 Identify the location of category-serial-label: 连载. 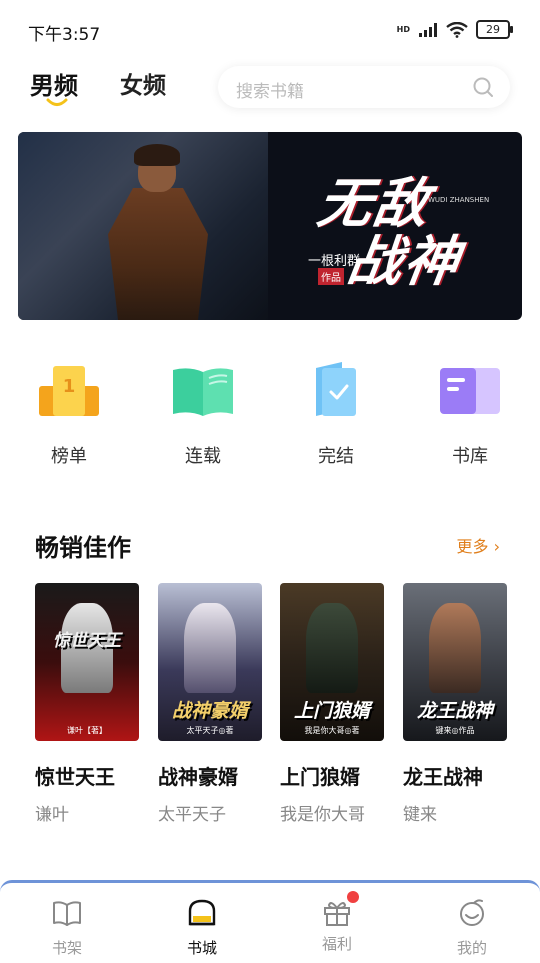
(203, 456).